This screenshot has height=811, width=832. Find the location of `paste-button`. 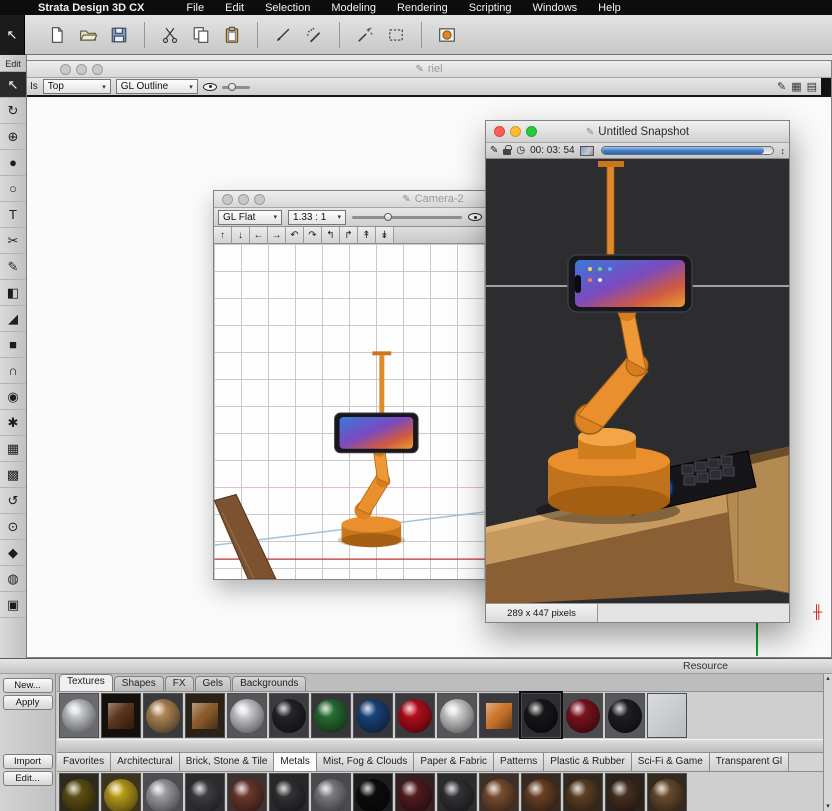

paste-button is located at coordinates (232, 35).